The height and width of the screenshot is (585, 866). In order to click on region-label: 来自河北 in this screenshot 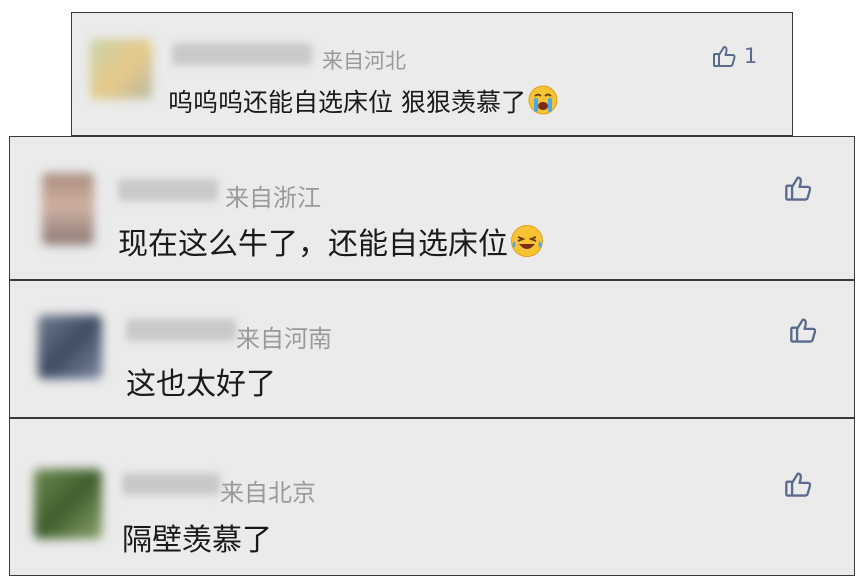, I will do `click(364, 61)`.